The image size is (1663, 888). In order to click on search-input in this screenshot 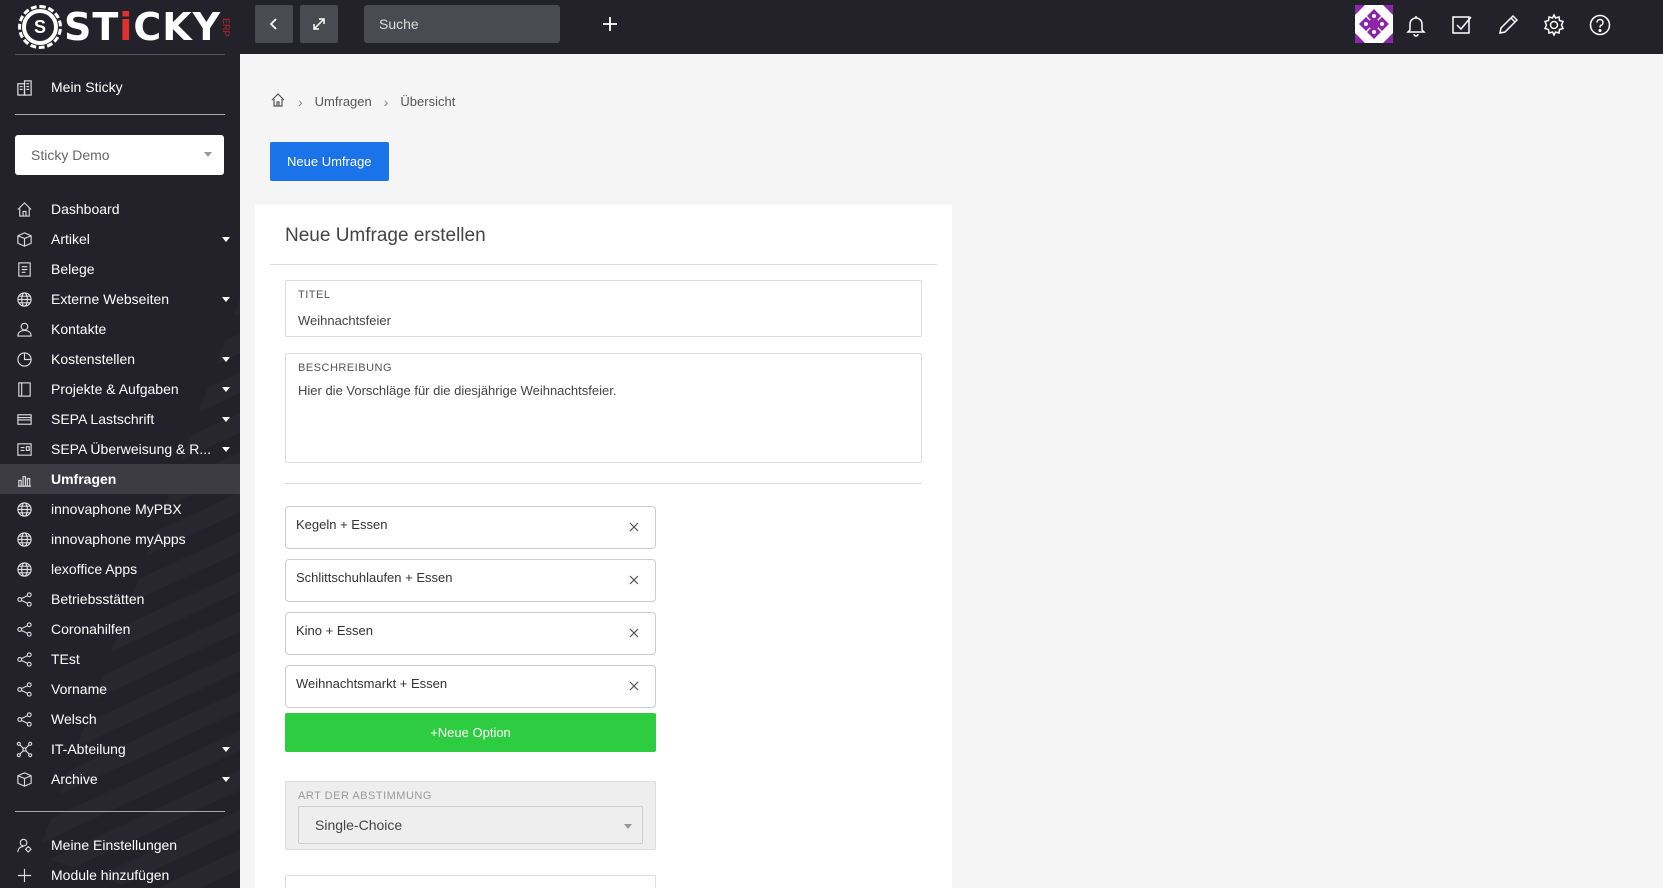, I will do `click(462, 24)`.